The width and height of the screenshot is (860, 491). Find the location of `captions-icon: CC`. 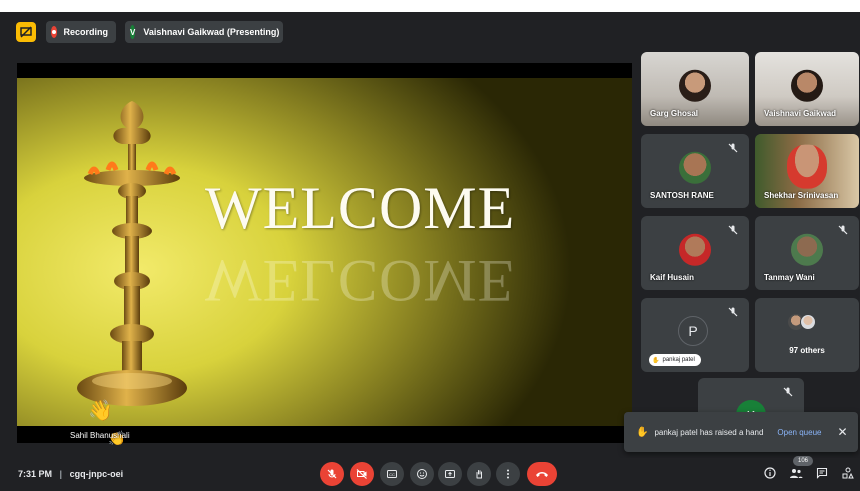

captions-icon: CC is located at coordinates (392, 474).